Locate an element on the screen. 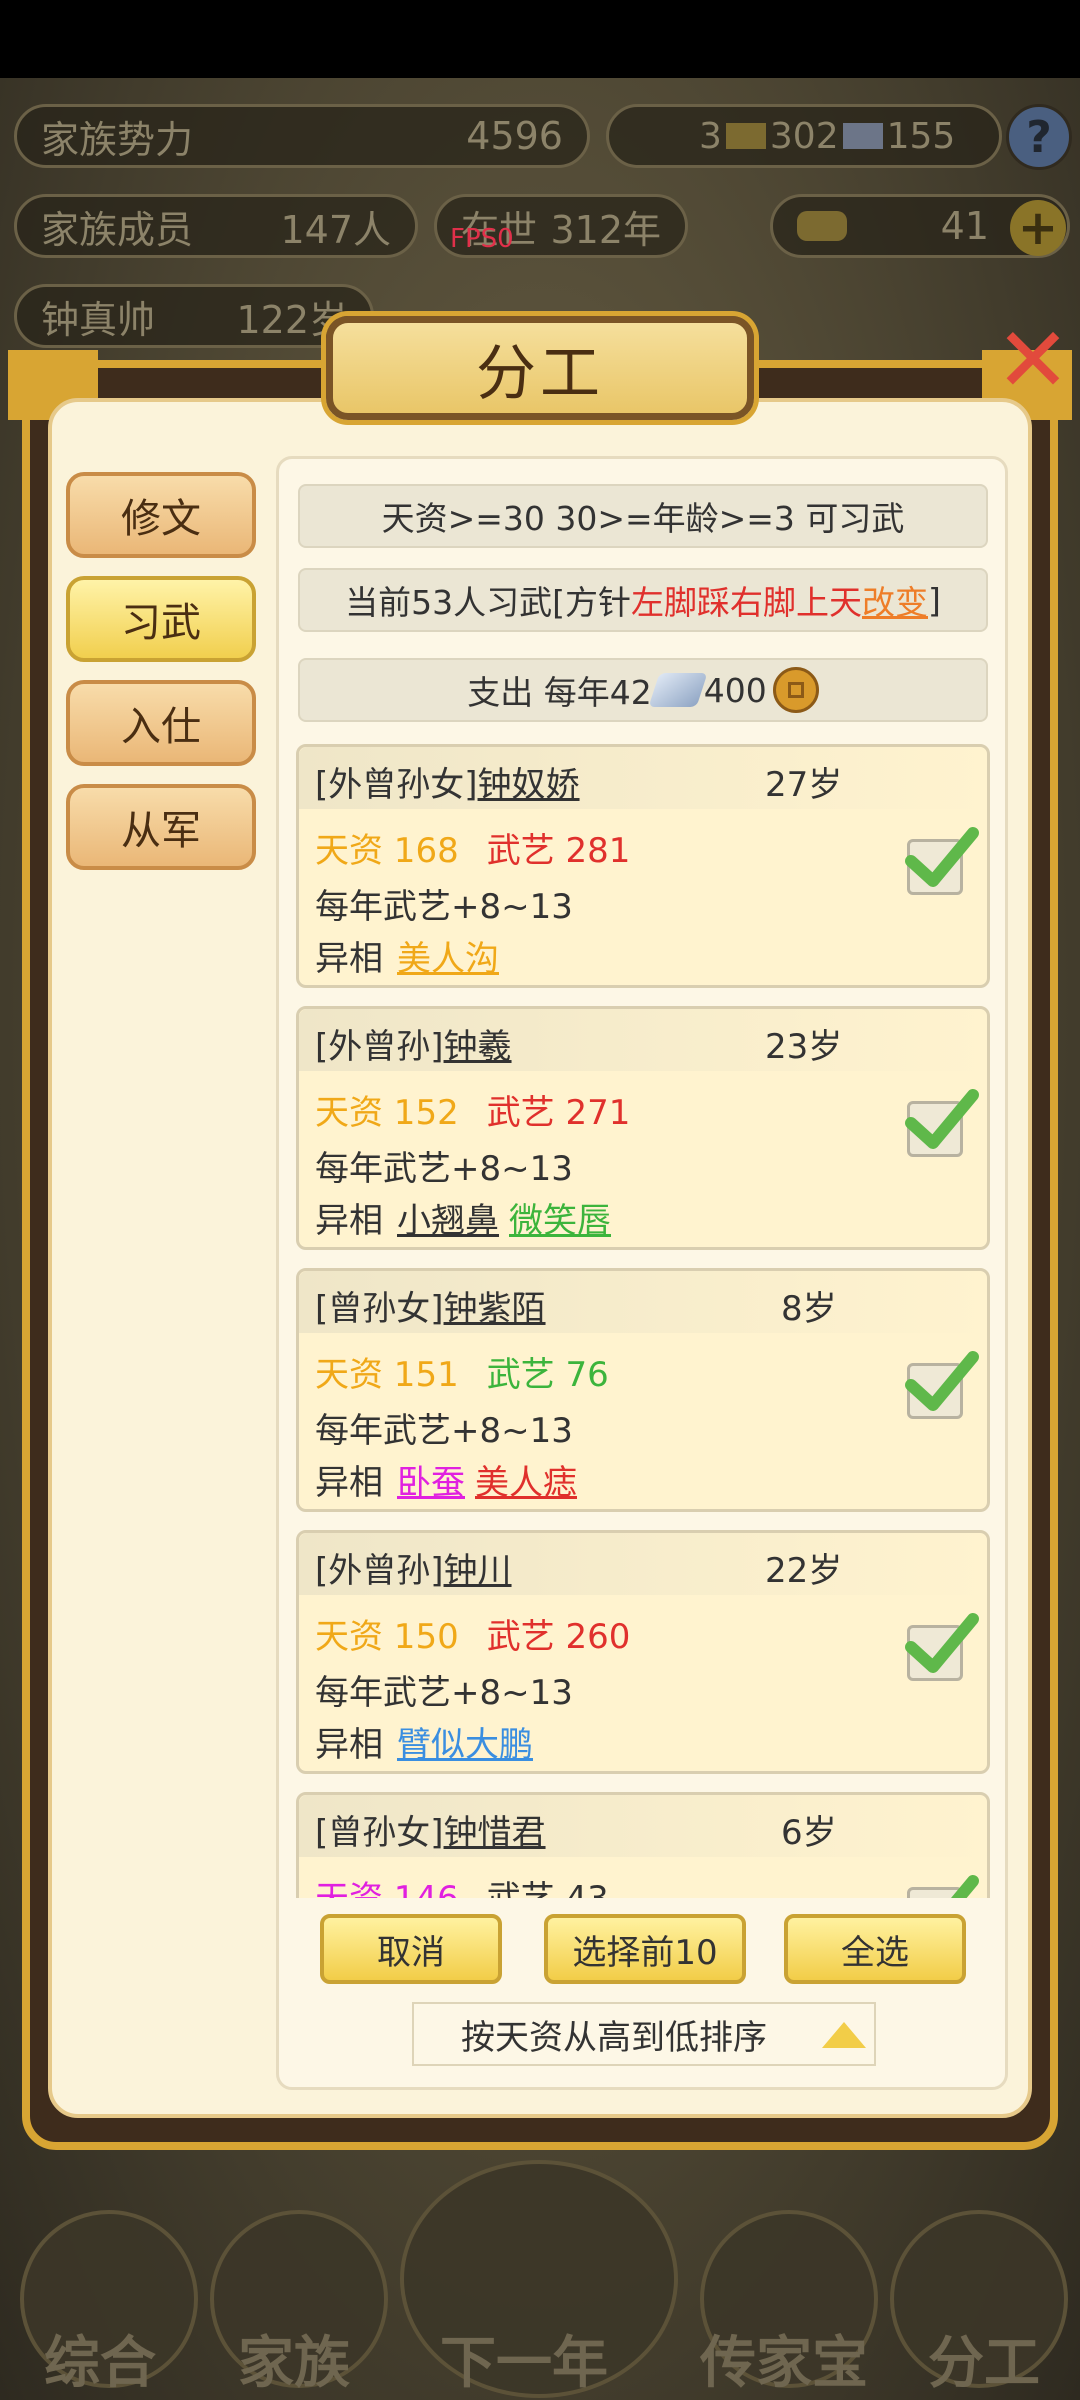 The height and width of the screenshot is (2400, 1080). candidate-age: 27岁 is located at coordinates (804, 785).